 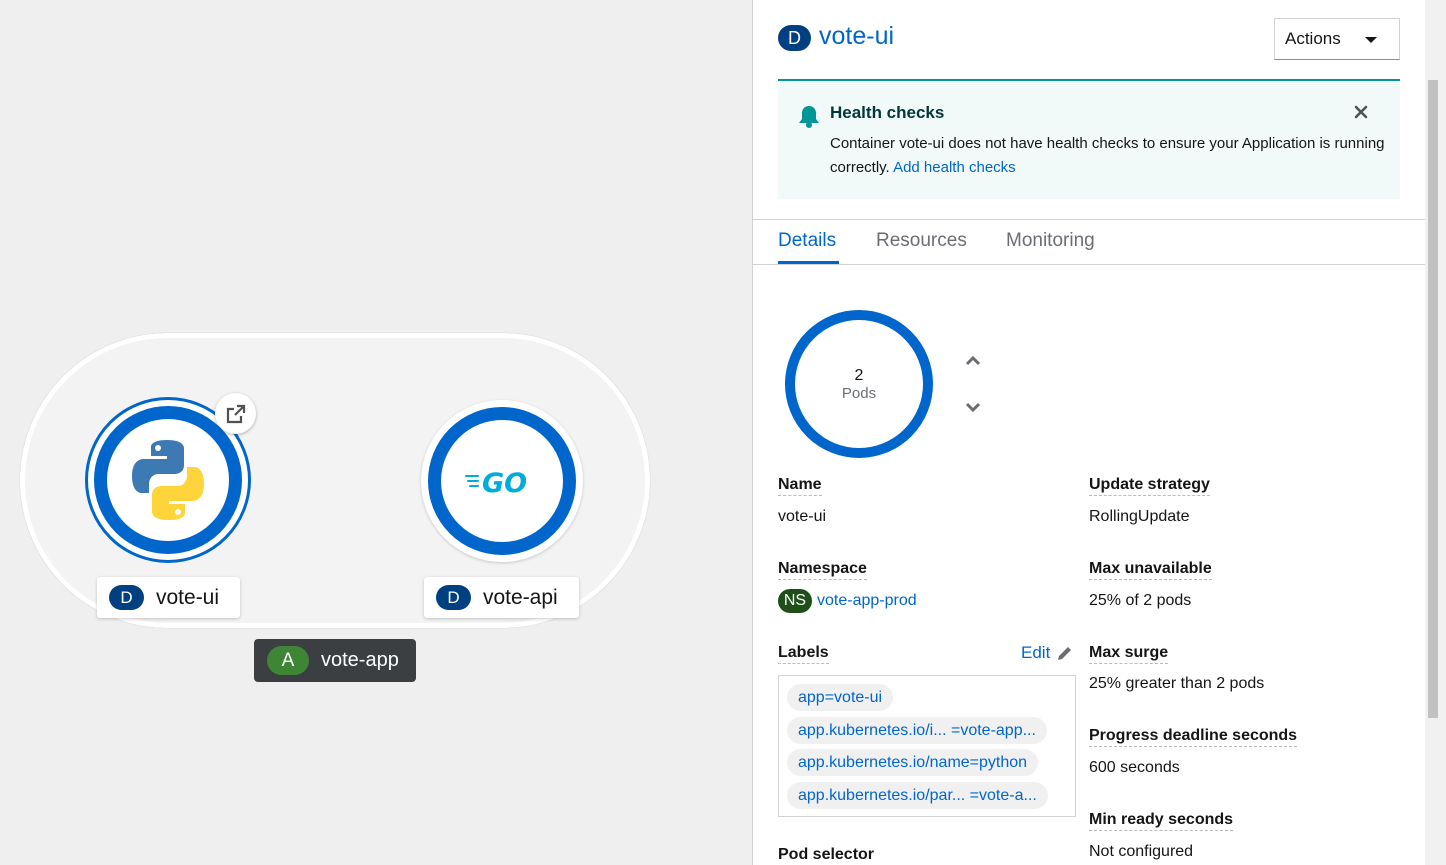 What do you see at coordinates (954, 167) in the screenshot?
I see `add-health-checks-link: Add health checks` at bounding box center [954, 167].